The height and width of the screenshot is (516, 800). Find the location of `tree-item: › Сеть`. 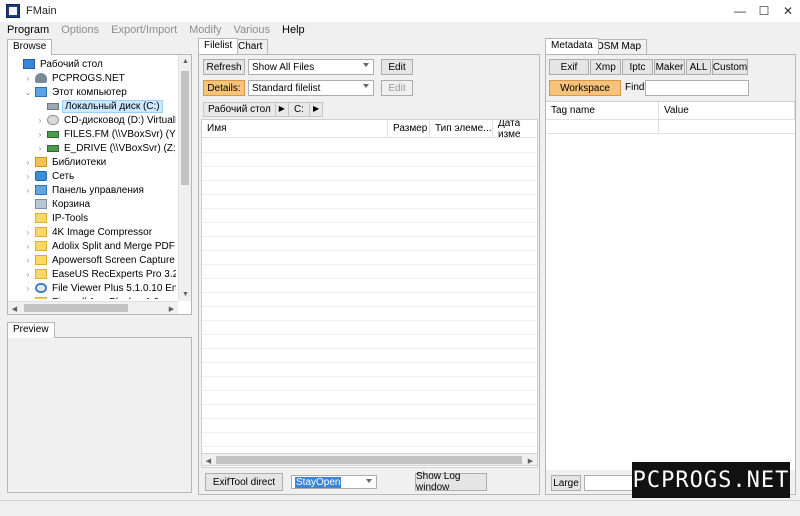

tree-item: › Сеть is located at coordinates (43, 176).